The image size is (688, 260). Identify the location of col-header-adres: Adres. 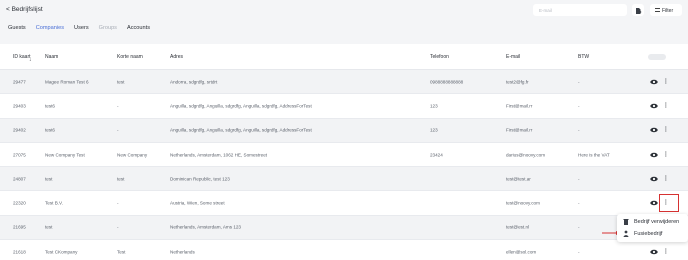
(176, 57).